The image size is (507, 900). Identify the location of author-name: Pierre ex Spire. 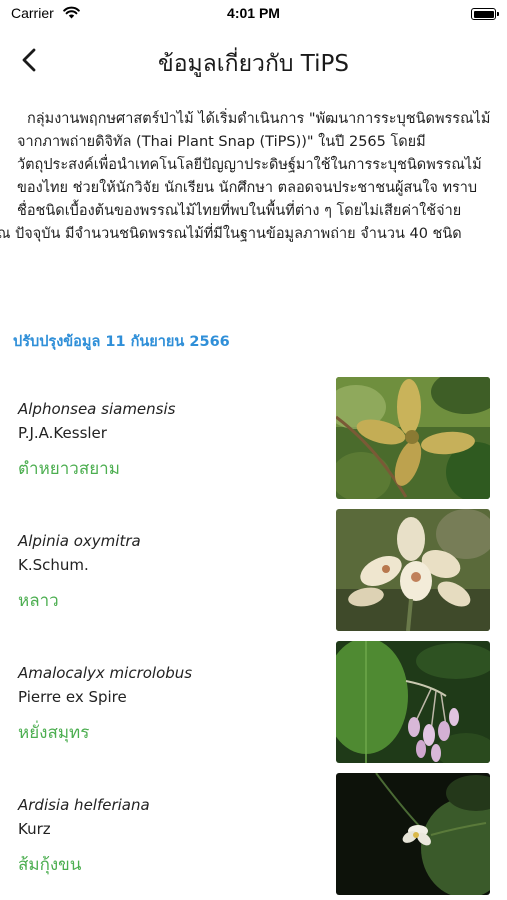
(72, 697).